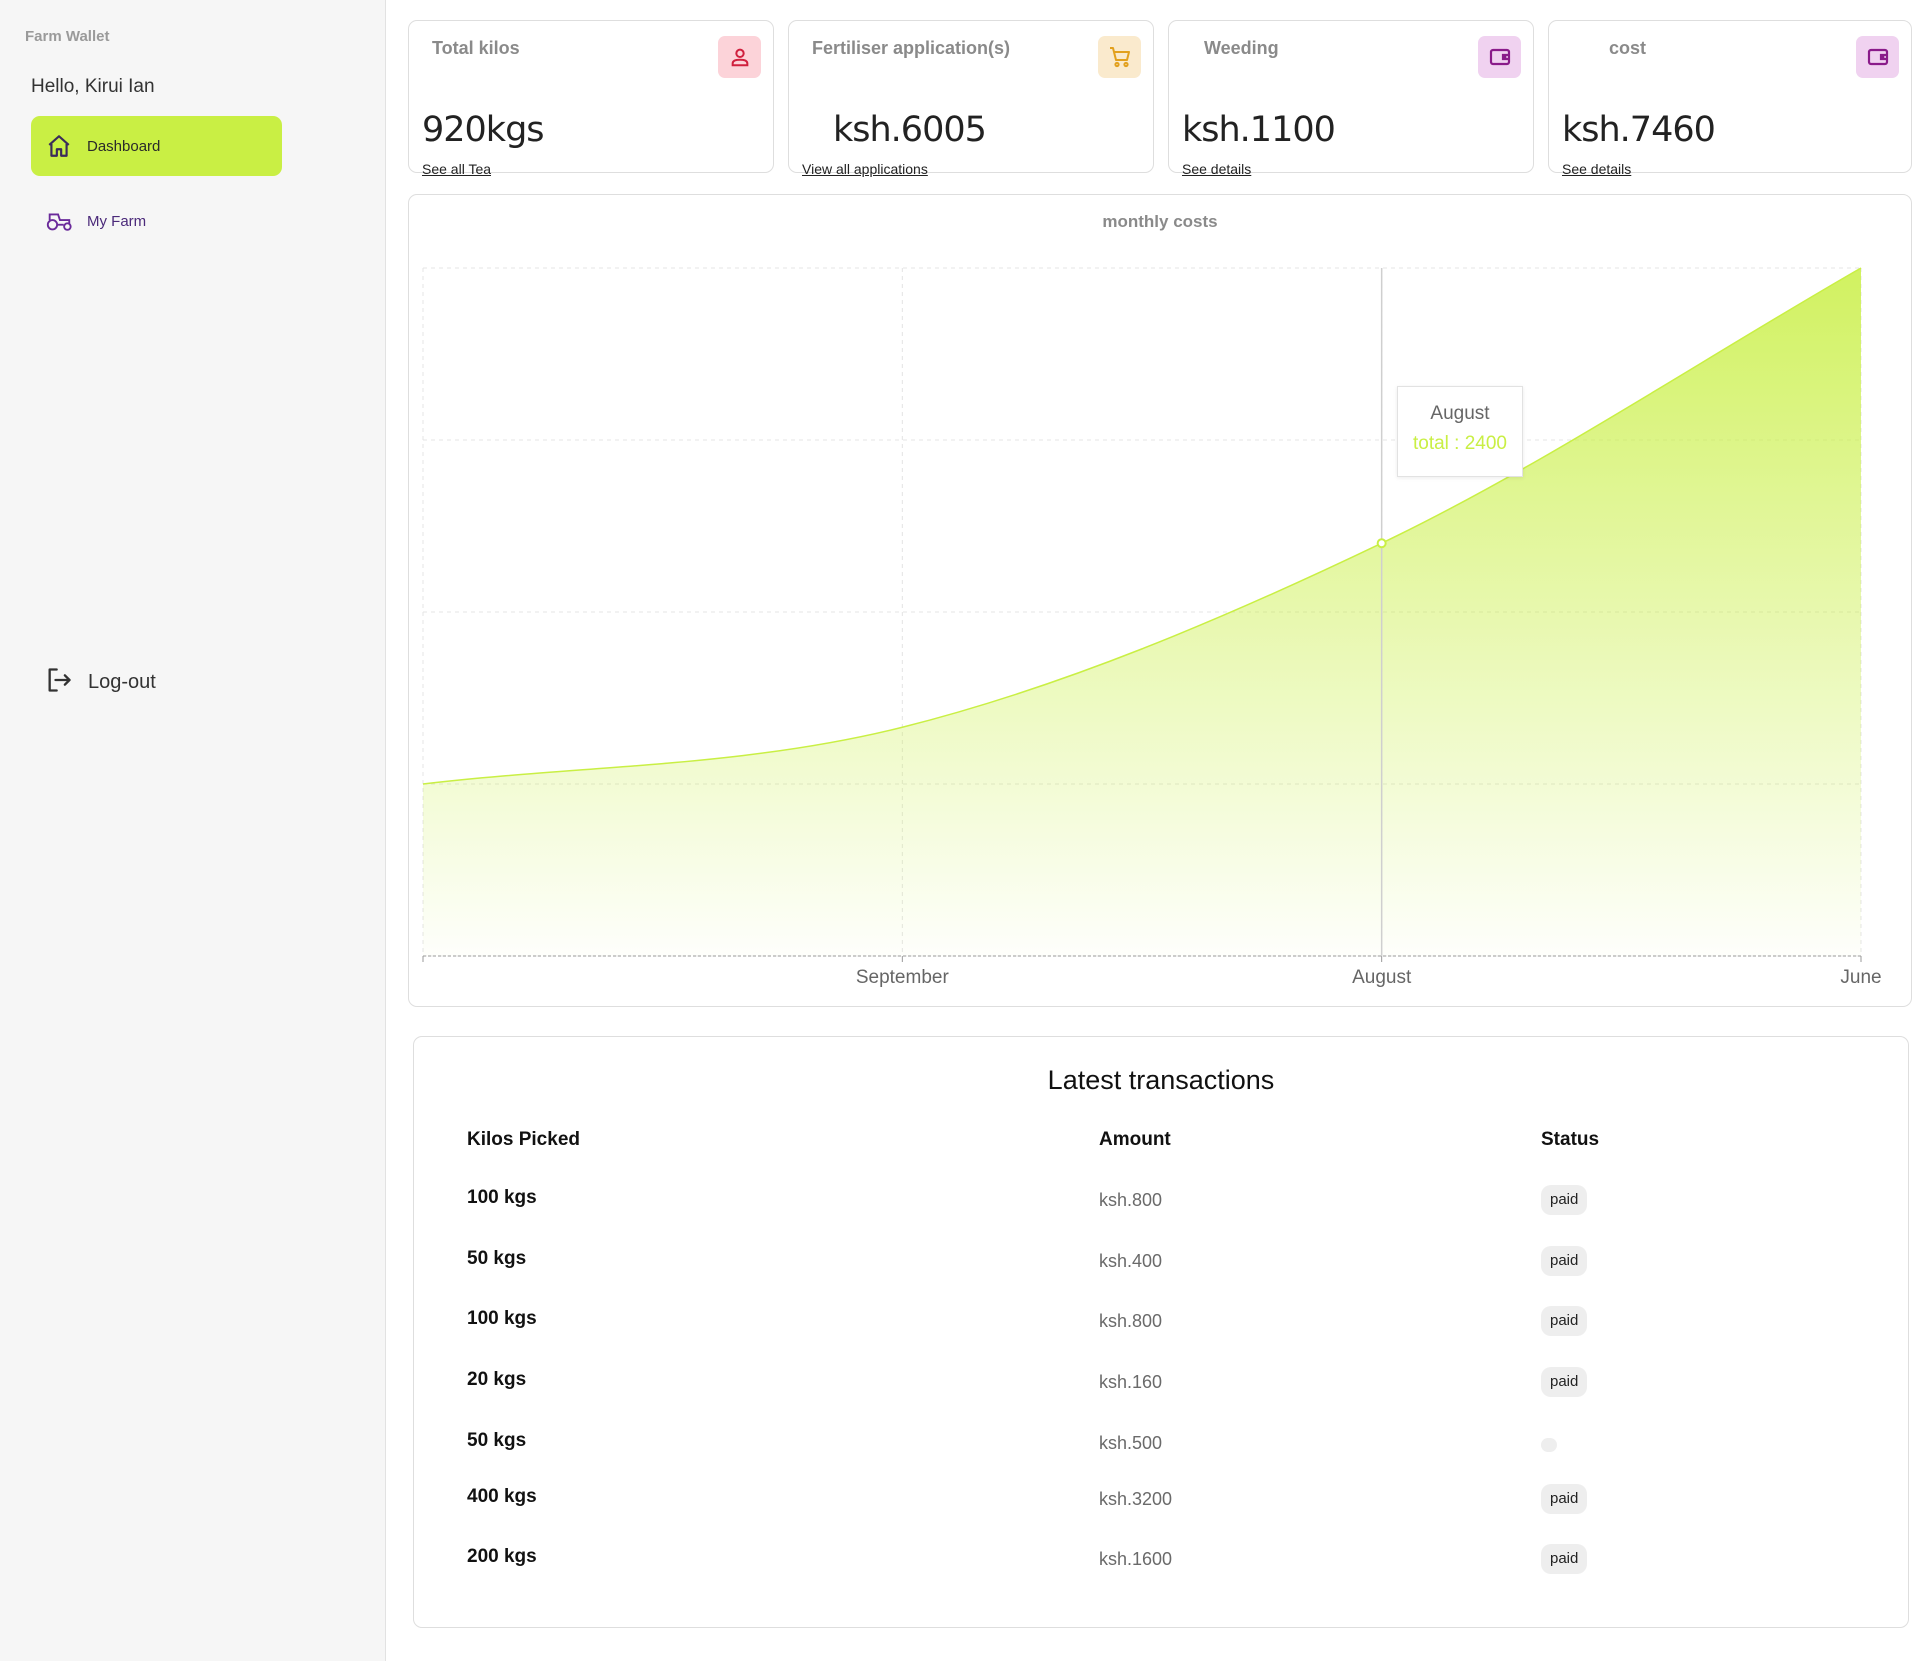  I want to click on cell-amount: ksh.500, so click(1131, 1443).